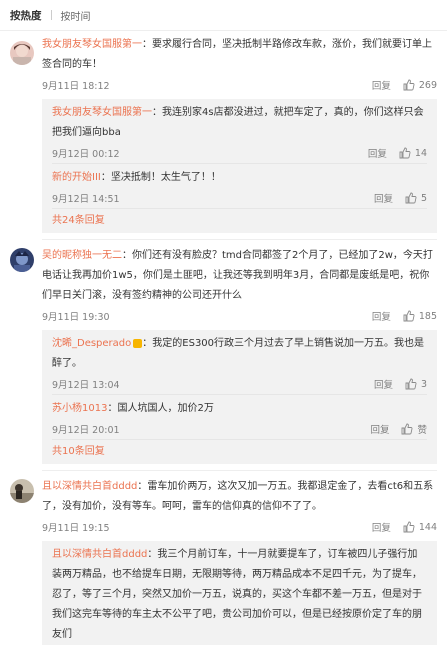 This screenshot has width=447, height=645. Describe the element at coordinates (76, 317) in the screenshot. I see `comment-time: 9月11日 19:30` at that location.